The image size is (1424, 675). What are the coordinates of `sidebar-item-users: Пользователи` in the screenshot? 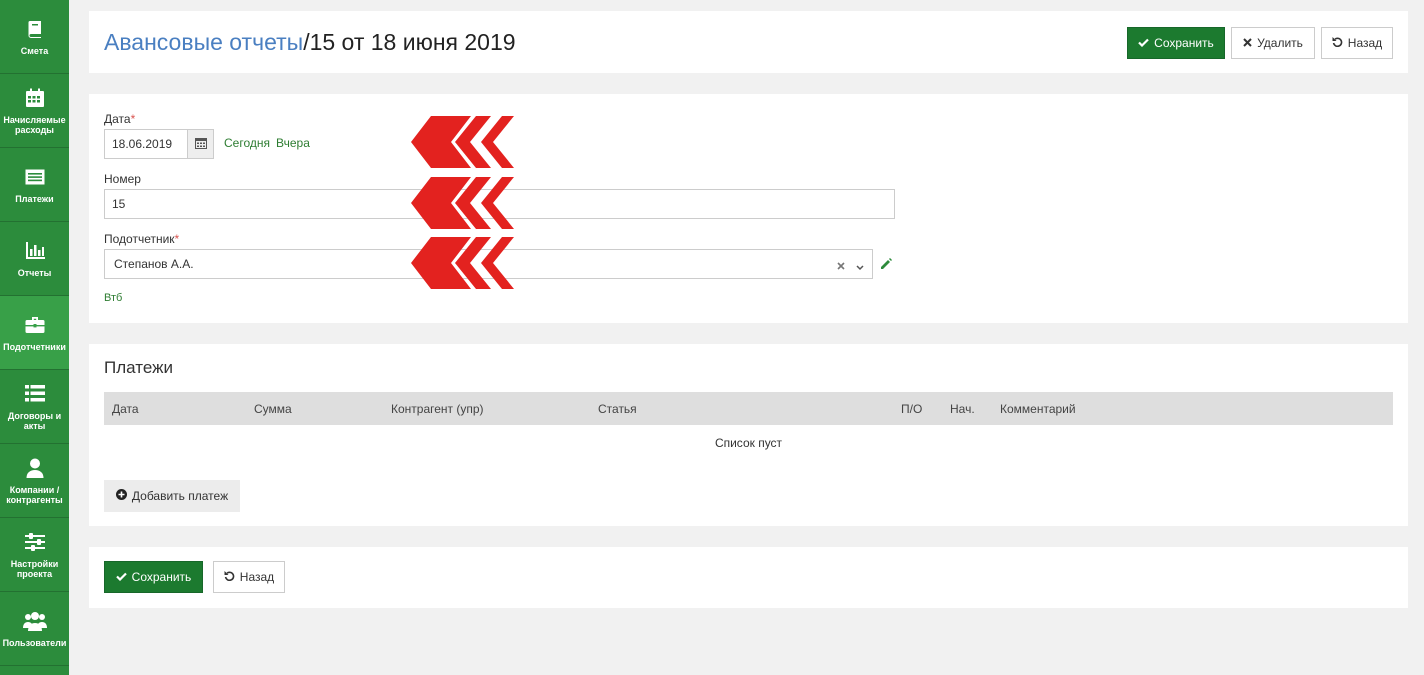 It's located at (34, 629).